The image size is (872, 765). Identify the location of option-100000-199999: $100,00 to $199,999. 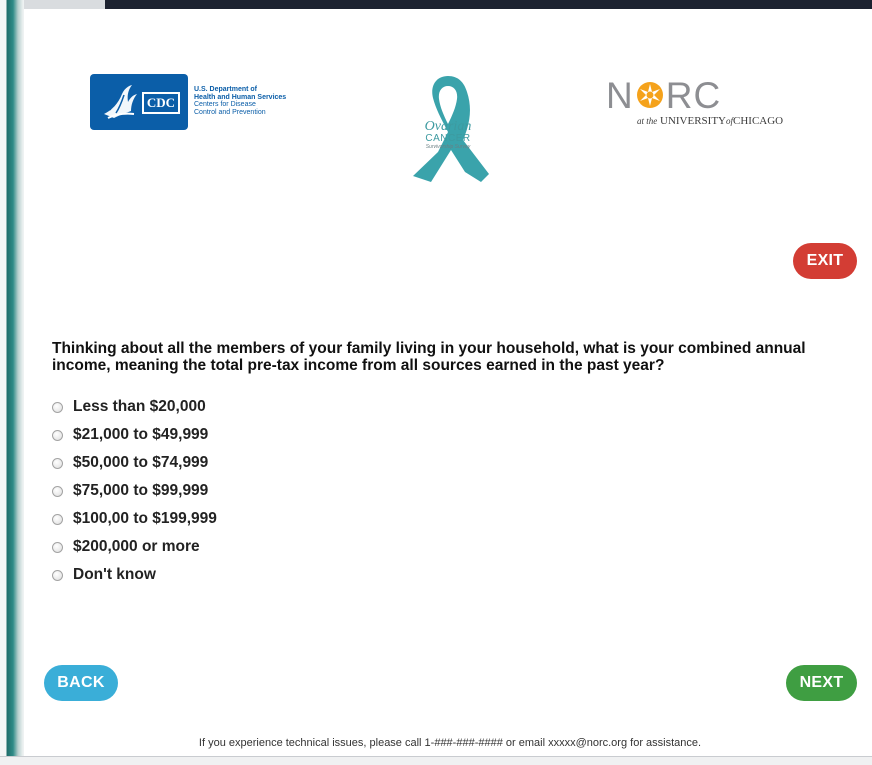
(134, 519).